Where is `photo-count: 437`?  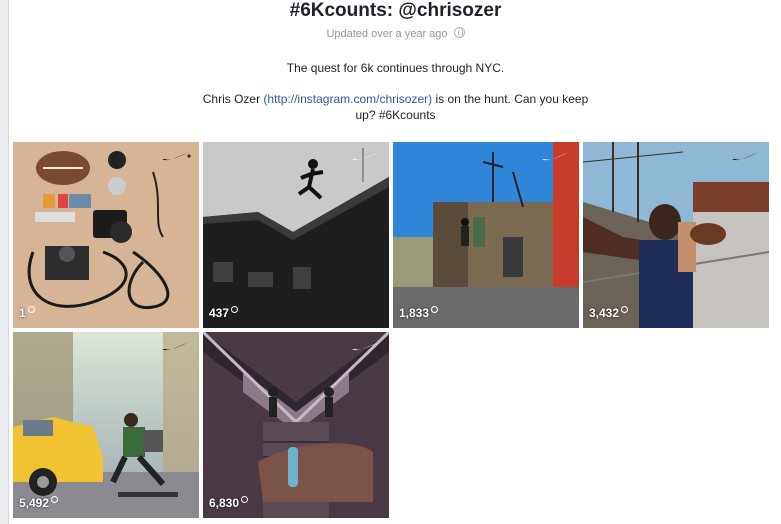 photo-count: 437 is located at coordinates (223, 313).